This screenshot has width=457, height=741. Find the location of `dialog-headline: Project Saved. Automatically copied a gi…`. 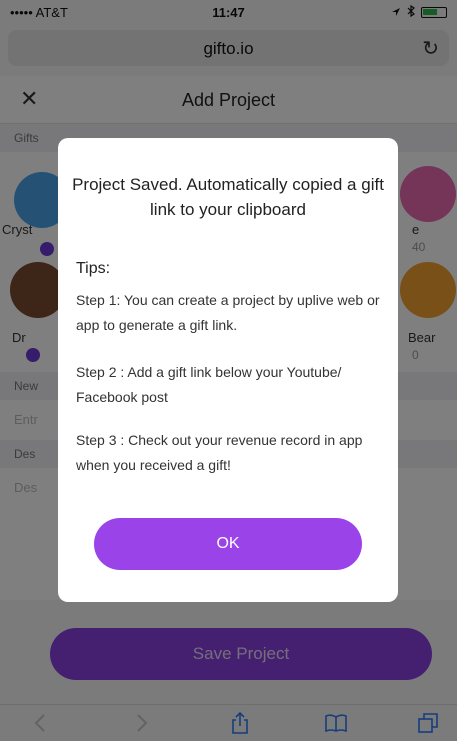

dialog-headline: Project Saved. Automatically copied a gi… is located at coordinates (228, 197).